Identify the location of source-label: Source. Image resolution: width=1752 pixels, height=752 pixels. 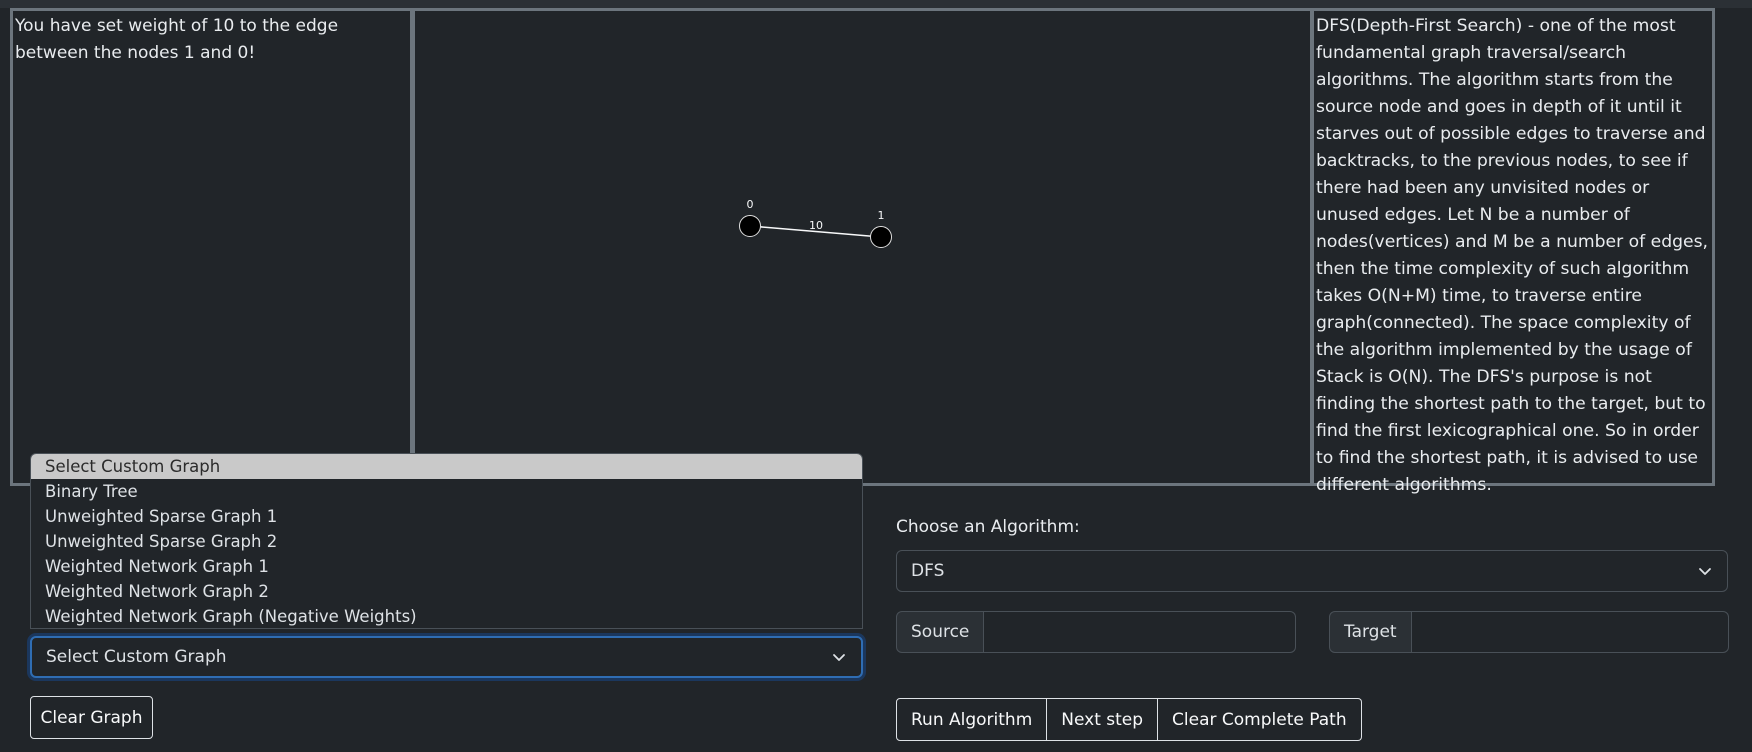
(940, 632).